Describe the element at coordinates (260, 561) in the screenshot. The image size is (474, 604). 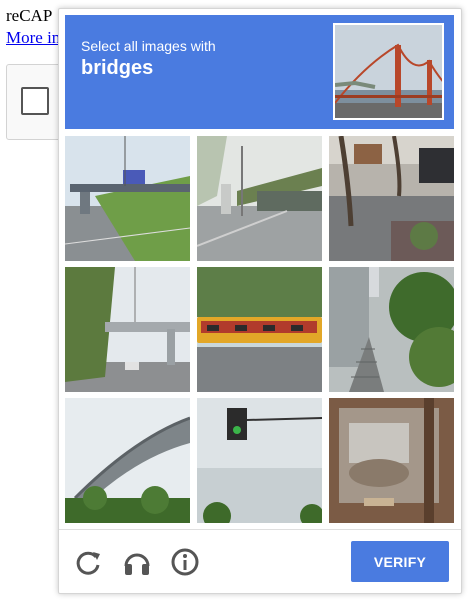
I see `challenge-footer: VERIFY` at that location.